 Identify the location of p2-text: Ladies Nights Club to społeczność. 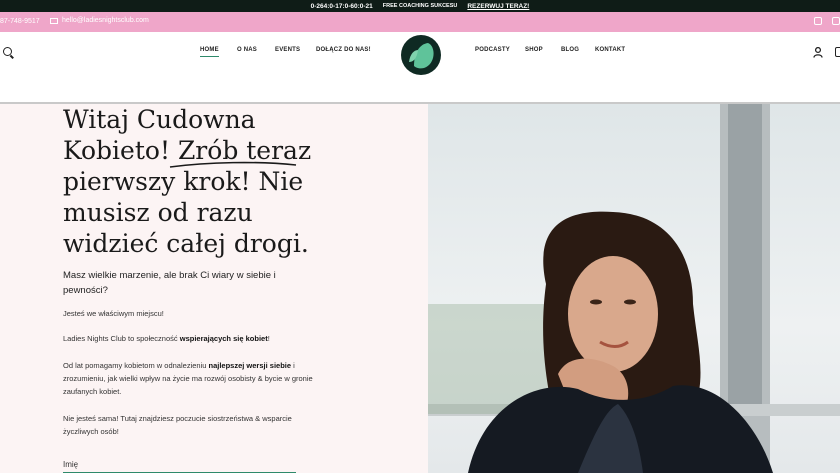
(121, 338).